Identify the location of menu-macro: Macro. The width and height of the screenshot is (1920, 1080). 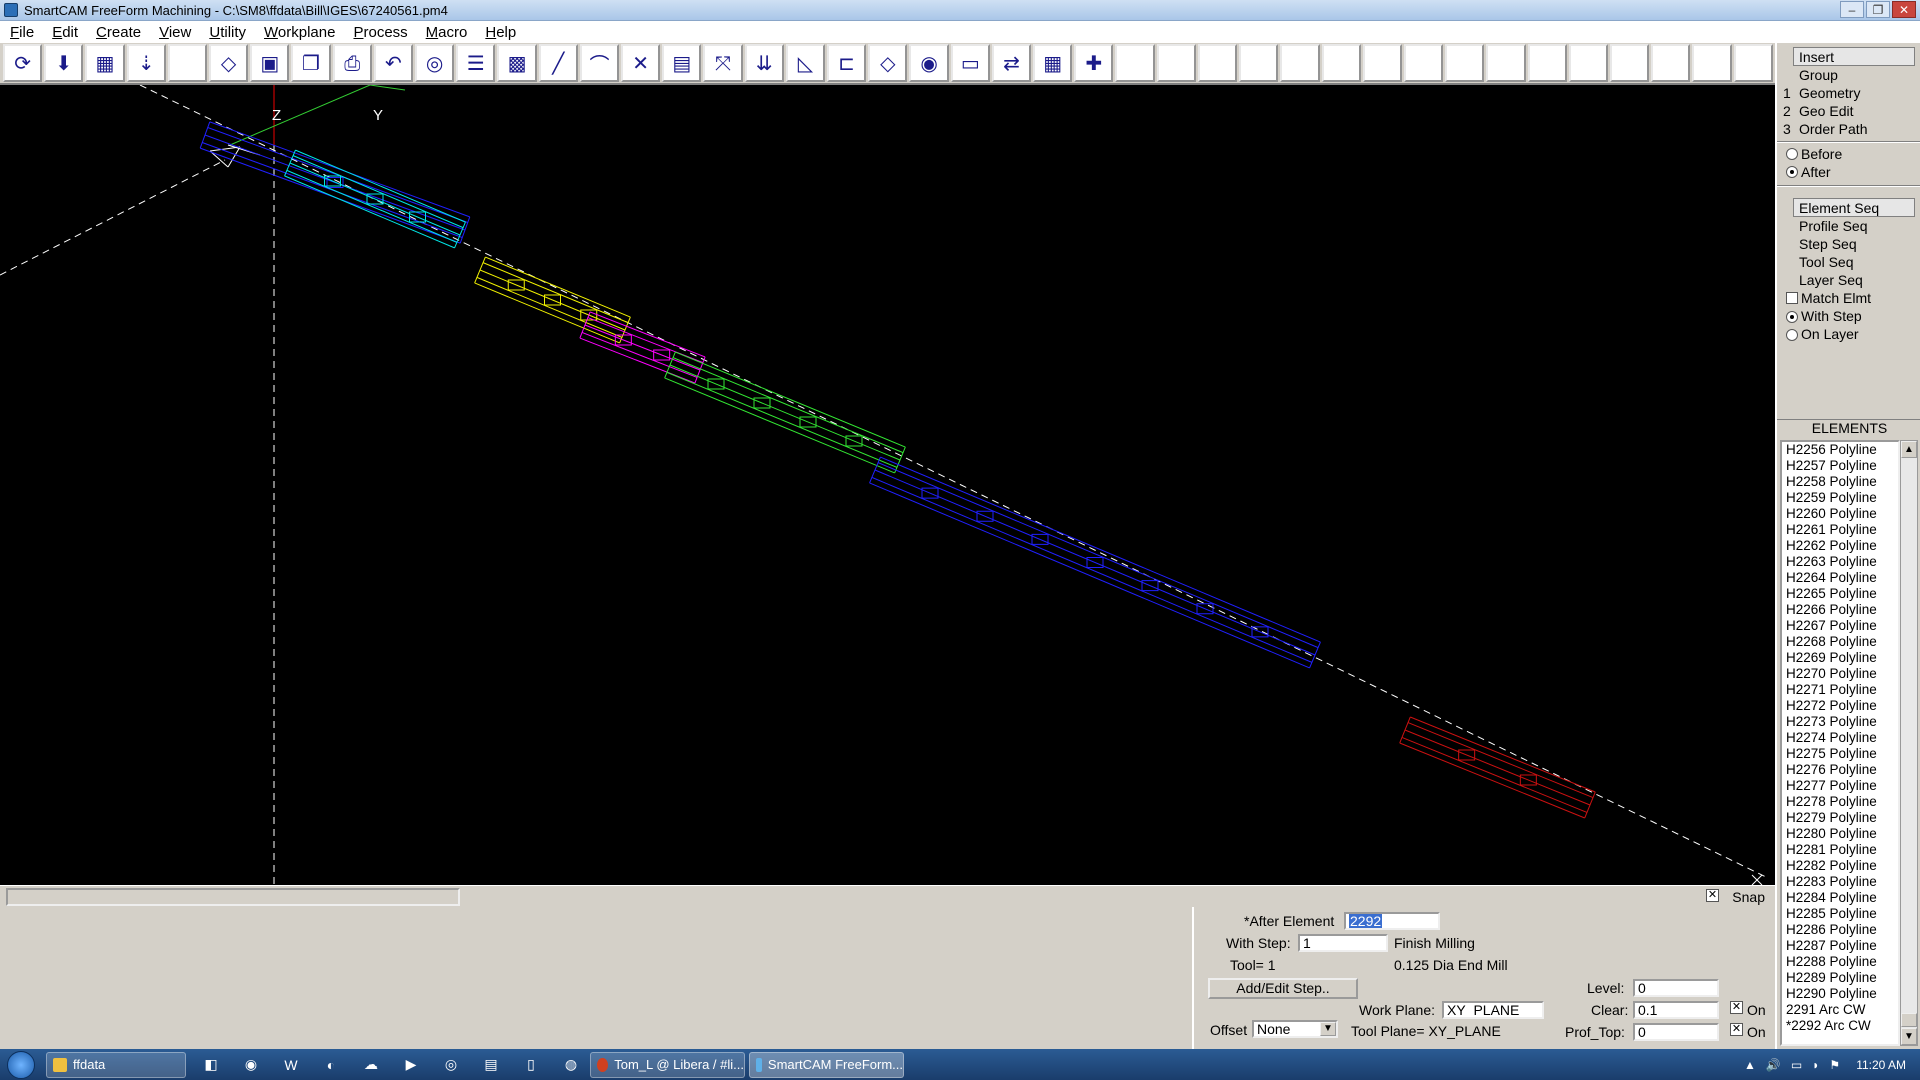
(447, 32).